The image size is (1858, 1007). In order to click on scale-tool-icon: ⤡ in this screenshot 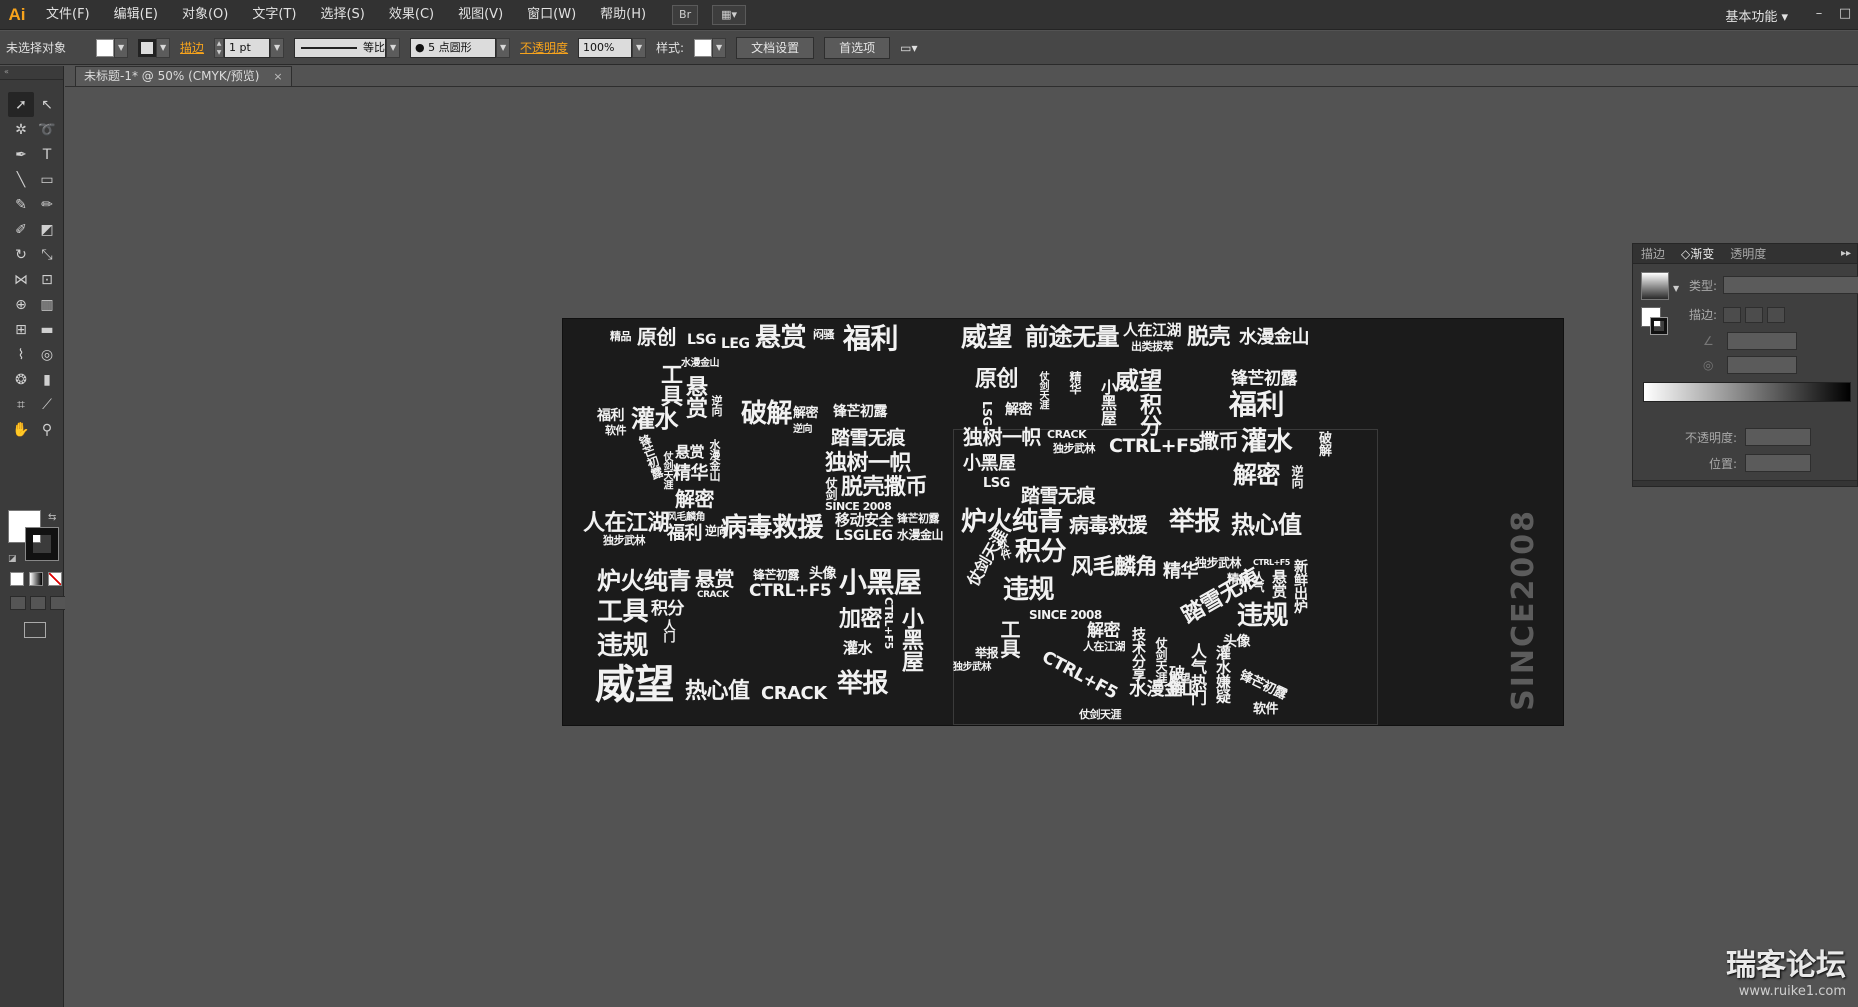, I will do `click(47, 254)`.